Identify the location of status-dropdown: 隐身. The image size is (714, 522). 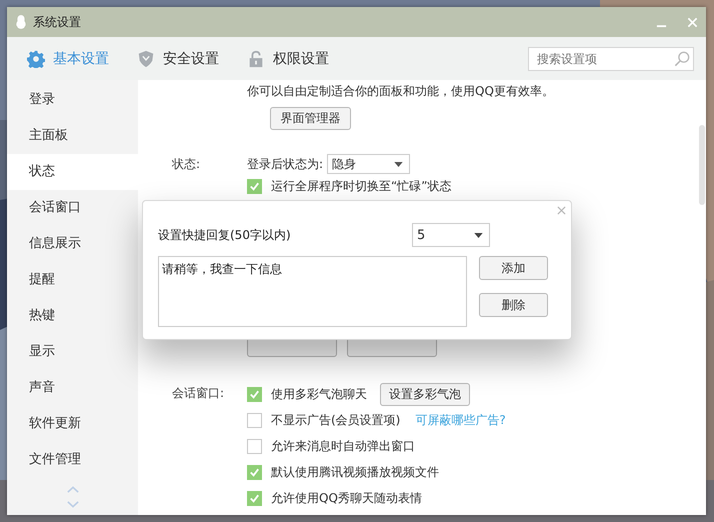
(368, 164).